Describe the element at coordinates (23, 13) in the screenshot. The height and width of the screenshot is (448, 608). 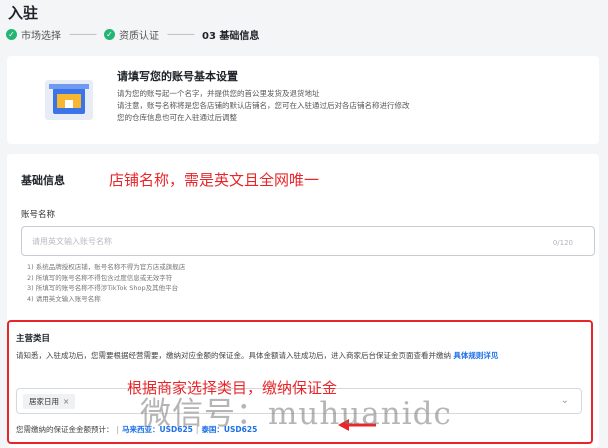
I see `page-title: 入驻` at that location.